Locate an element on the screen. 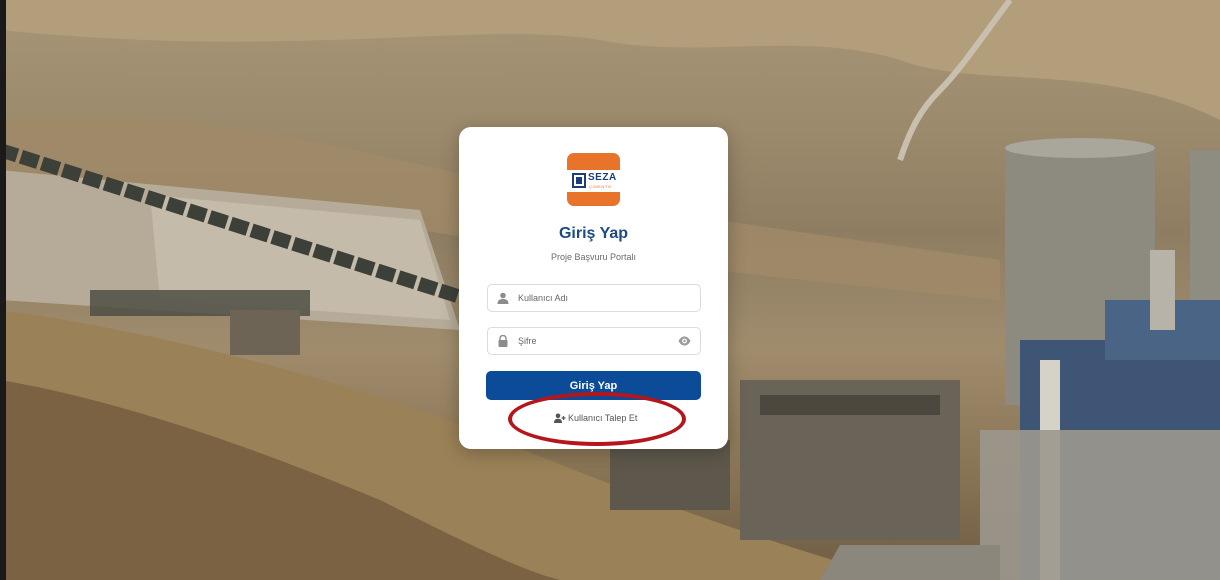 This screenshot has height=580, width=1220. annotation-highlight-circle is located at coordinates (597, 419).